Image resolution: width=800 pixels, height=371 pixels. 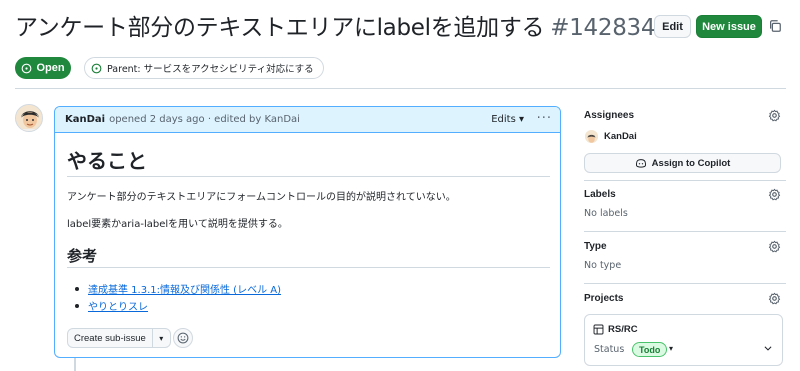 What do you see at coordinates (603, 28) in the screenshot?
I see `issue-number: #142834` at bounding box center [603, 28].